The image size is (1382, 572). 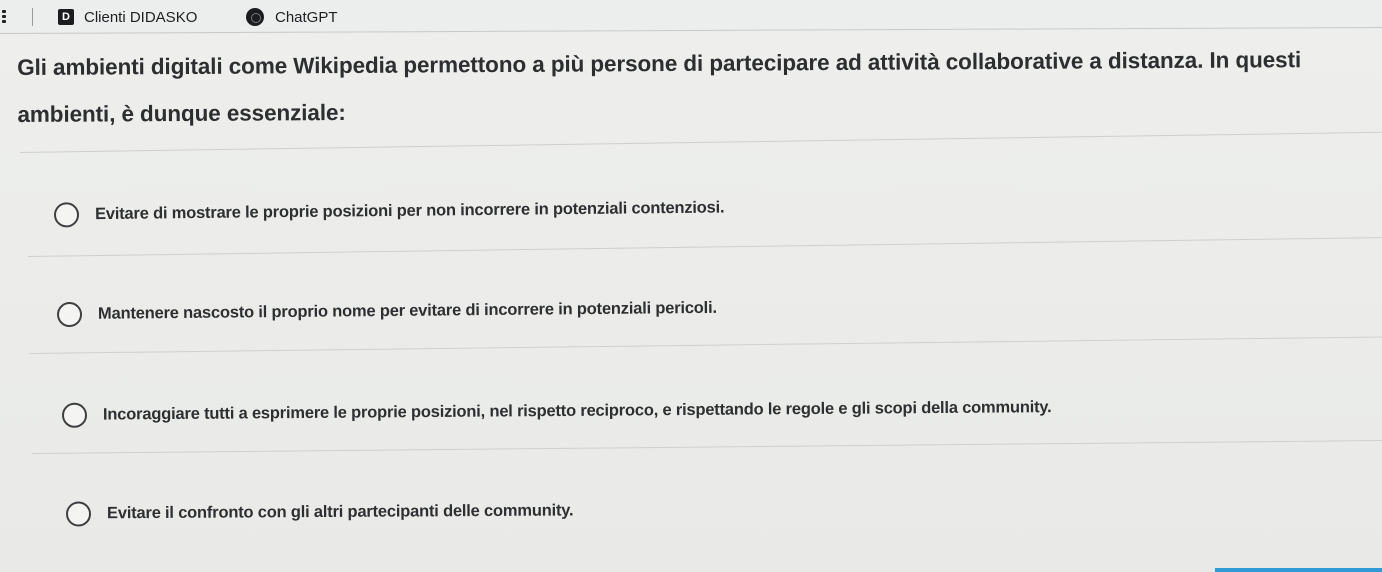 What do you see at coordinates (66, 17) in the screenshot?
I see `didasko-favicon-icon: D` at bounding box center [66, 17].